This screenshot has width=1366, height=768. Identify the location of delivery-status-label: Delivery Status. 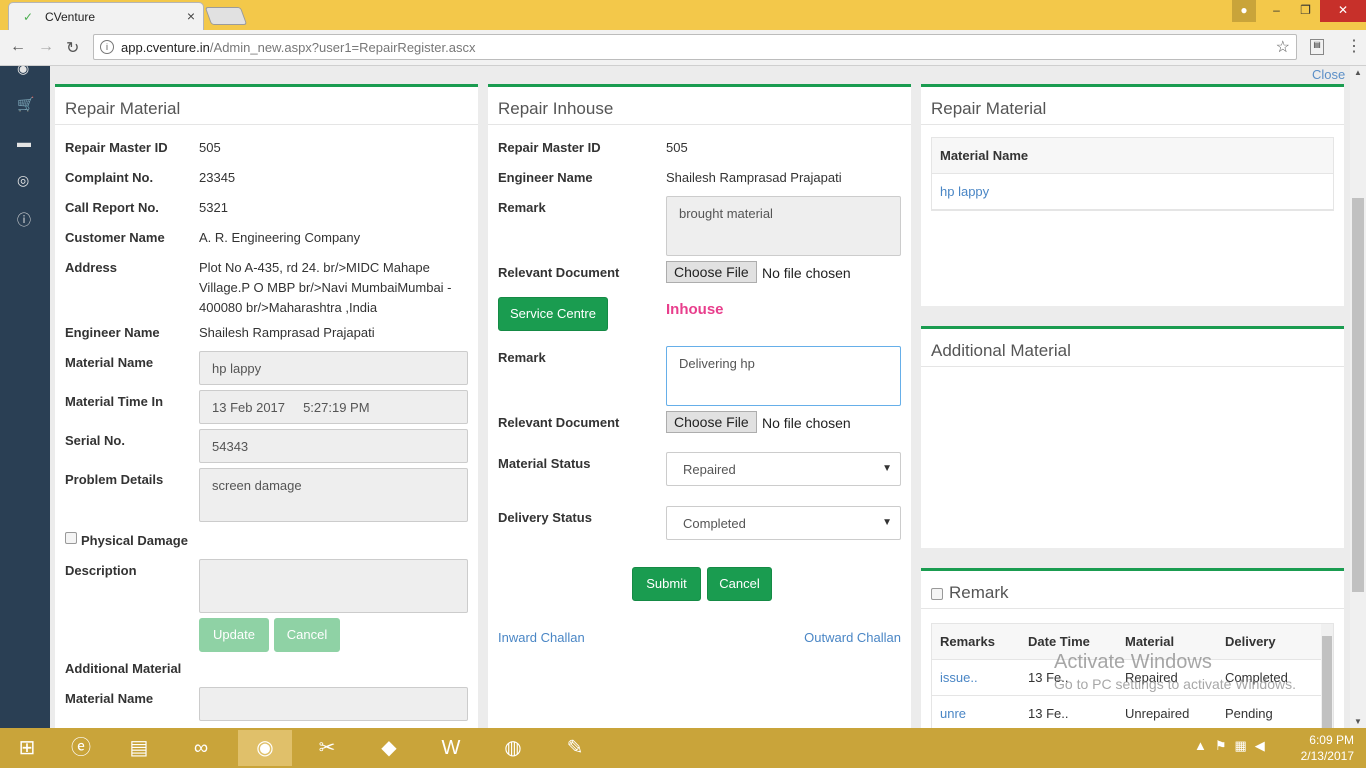
(545, 517).